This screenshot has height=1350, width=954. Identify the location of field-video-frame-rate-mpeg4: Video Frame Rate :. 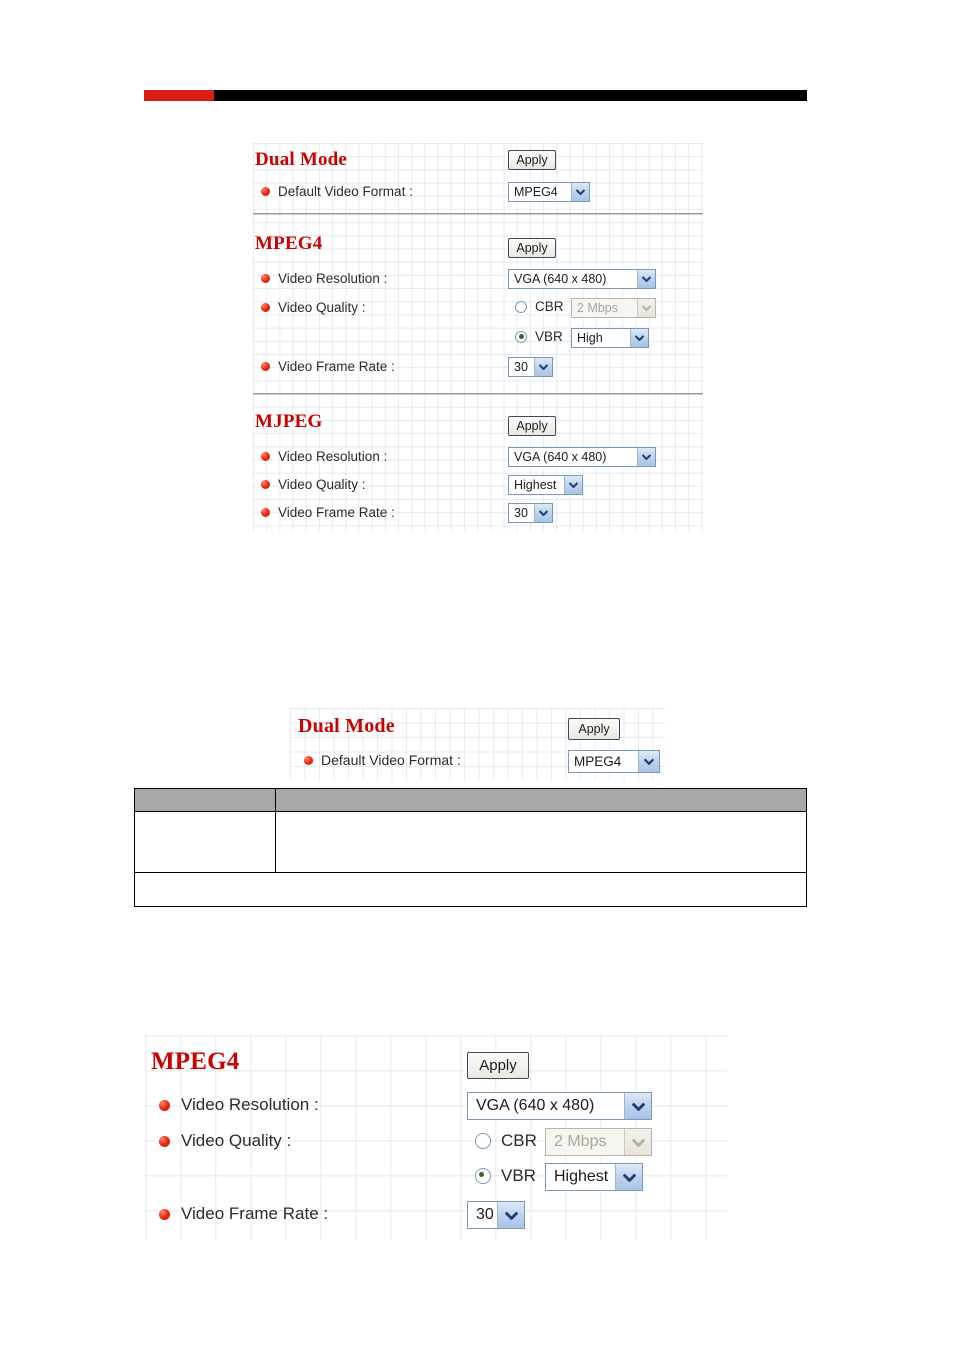
(328, 366).